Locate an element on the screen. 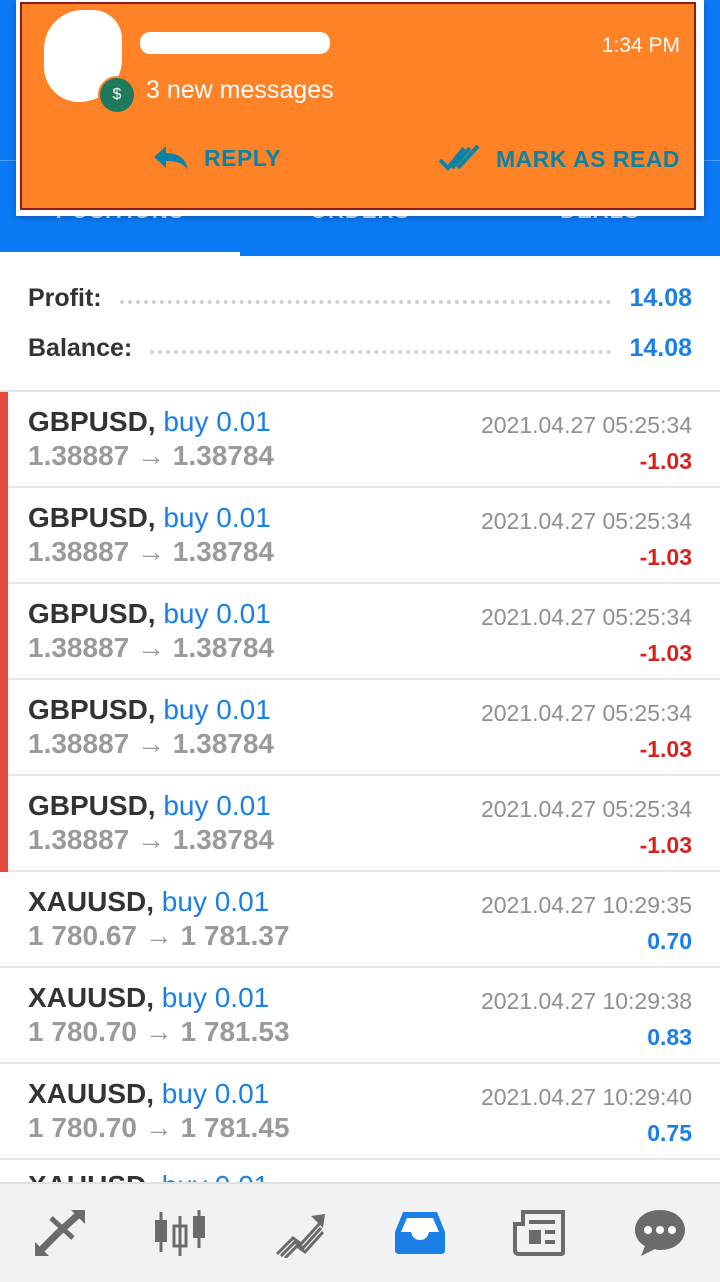 This screenshot has height=1282, width=720. balance-label: Balance: is located at coordinates (80, 347).